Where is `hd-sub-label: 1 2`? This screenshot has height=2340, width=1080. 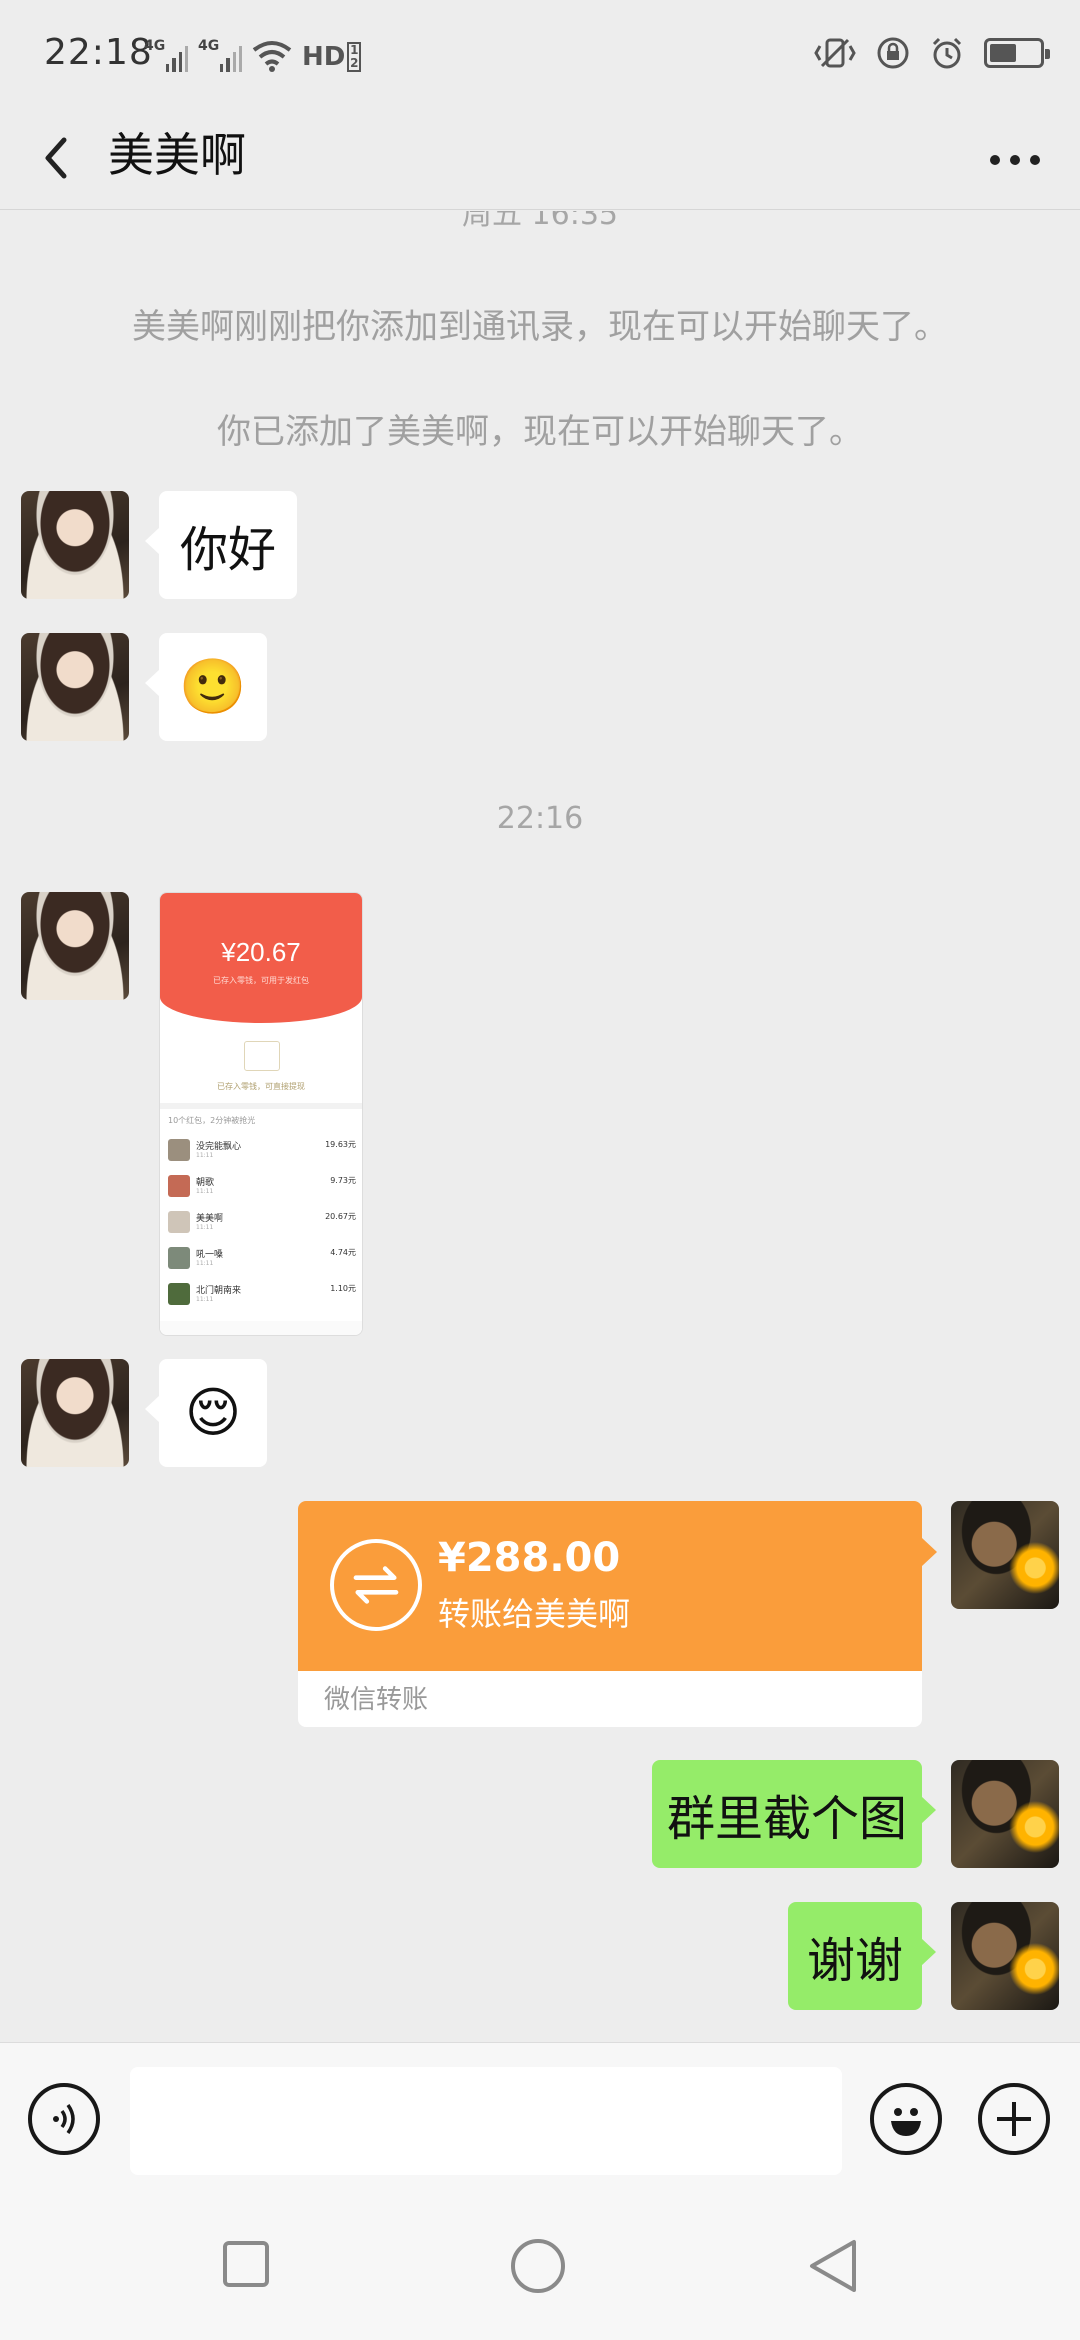
hd-sub-label: 1 2 is located at coordinates (354, 57).